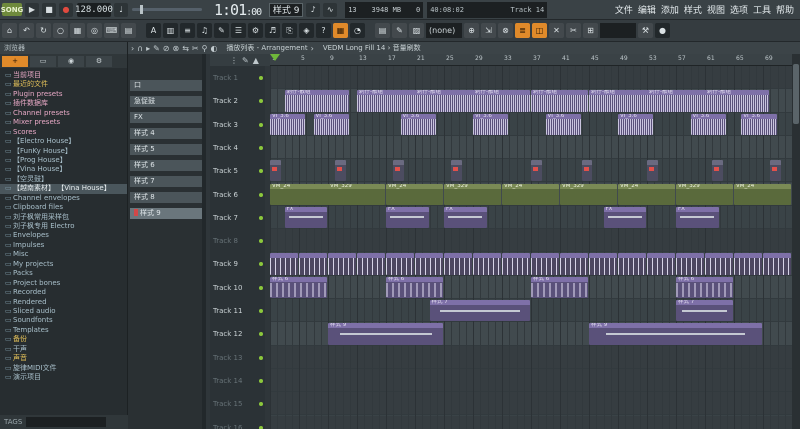 Image resolution: width=800 pixels, height=429 pixels. Describe the element at coordinates (670, 9) in the screenshot. I see `menu-add: 添加` at that location.